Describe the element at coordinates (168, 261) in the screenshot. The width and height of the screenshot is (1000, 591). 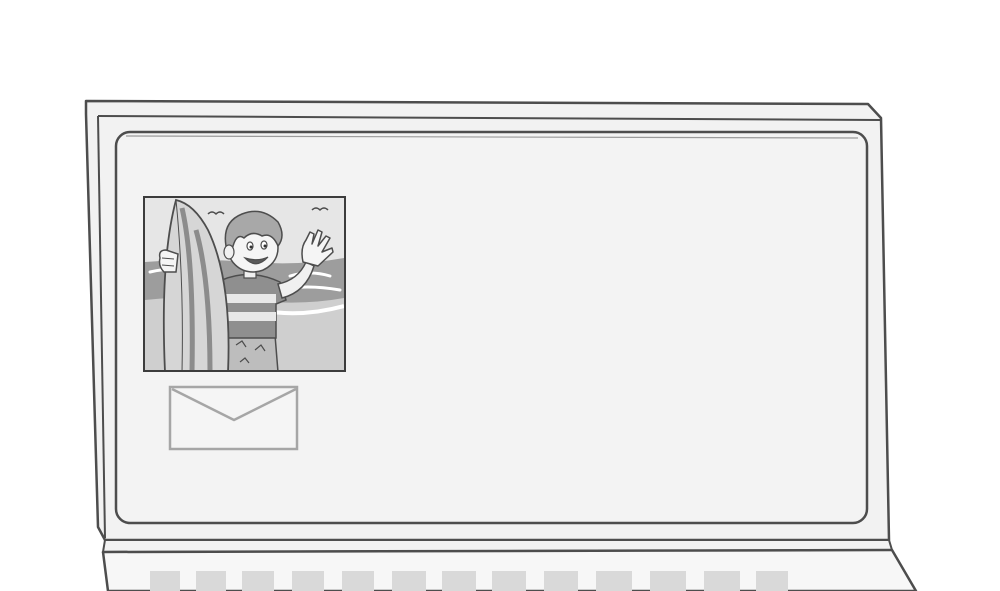
I see `boy-holding-hand` at that location.